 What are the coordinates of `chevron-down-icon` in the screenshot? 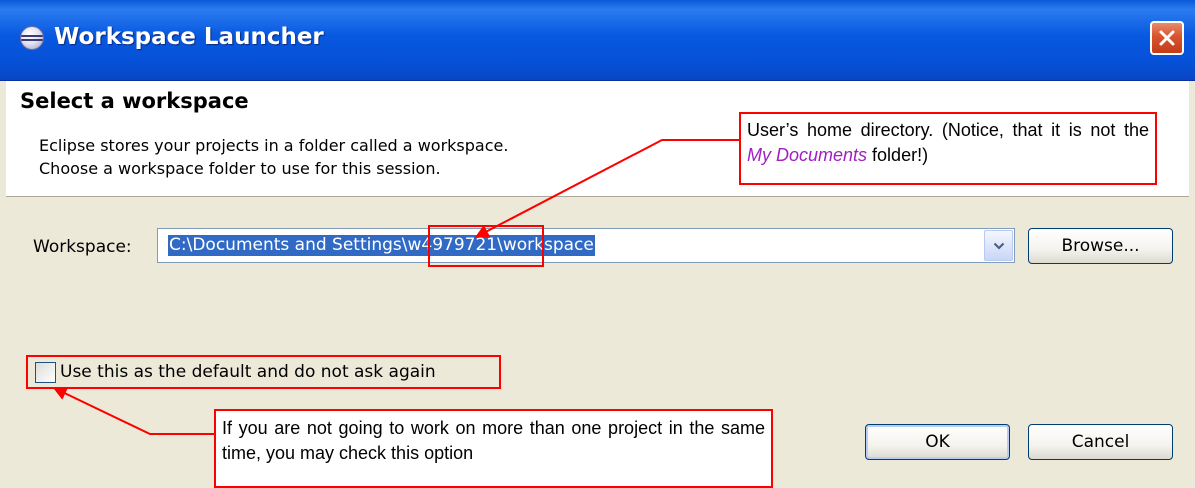 It's located at (999, 246).